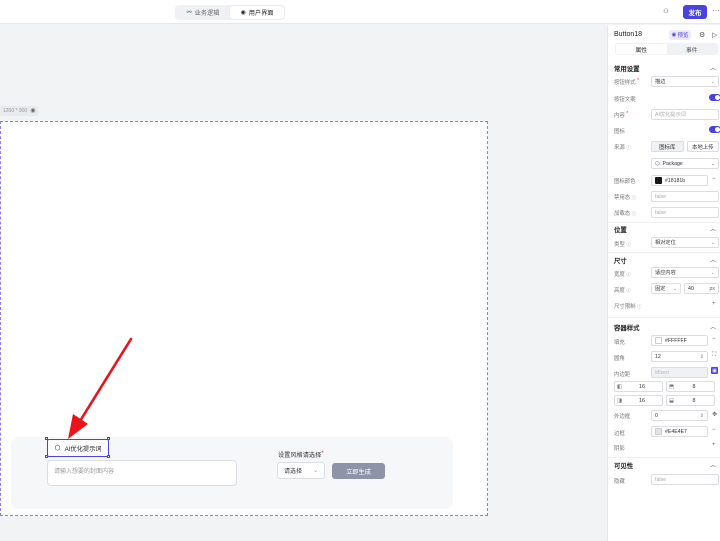 This screenshot has height=541, width=720. Describe the element at coordinates (679, 356) in the screenshot. I see `radius-input: 12 ⇕` at that location.